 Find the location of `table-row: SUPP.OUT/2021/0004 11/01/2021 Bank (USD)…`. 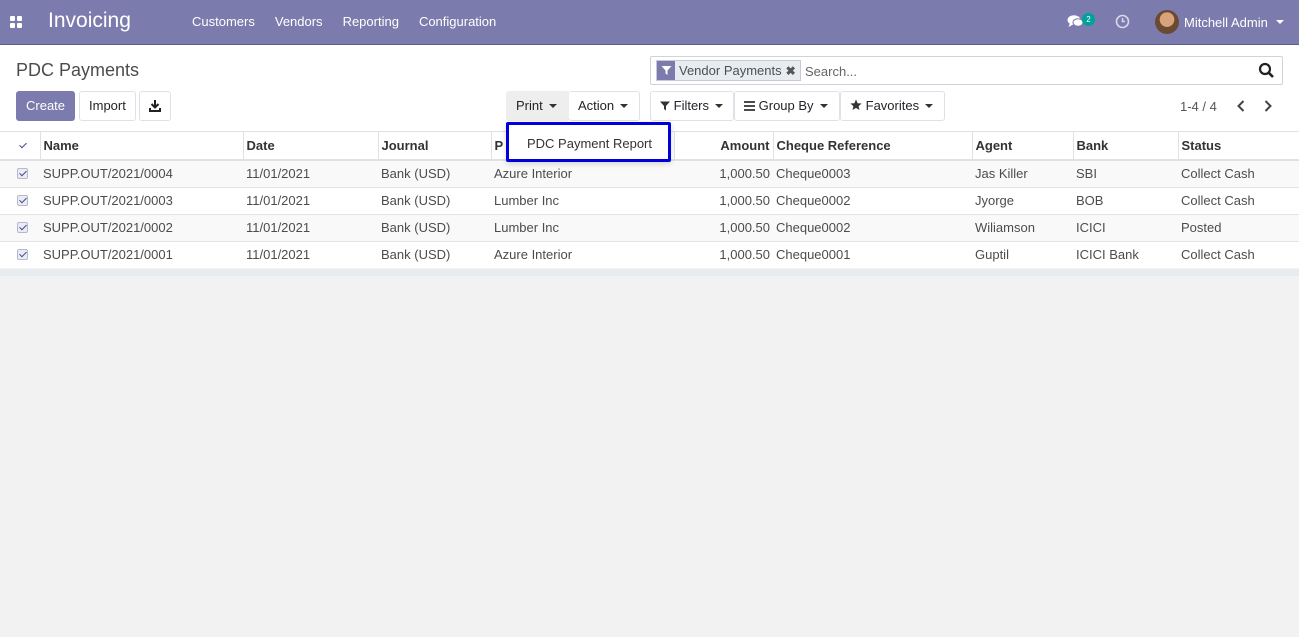

table-row: SUPP.OUT/2021/0004 11/01/2021 Bank (USD)… is located at coordinates (649, 173).